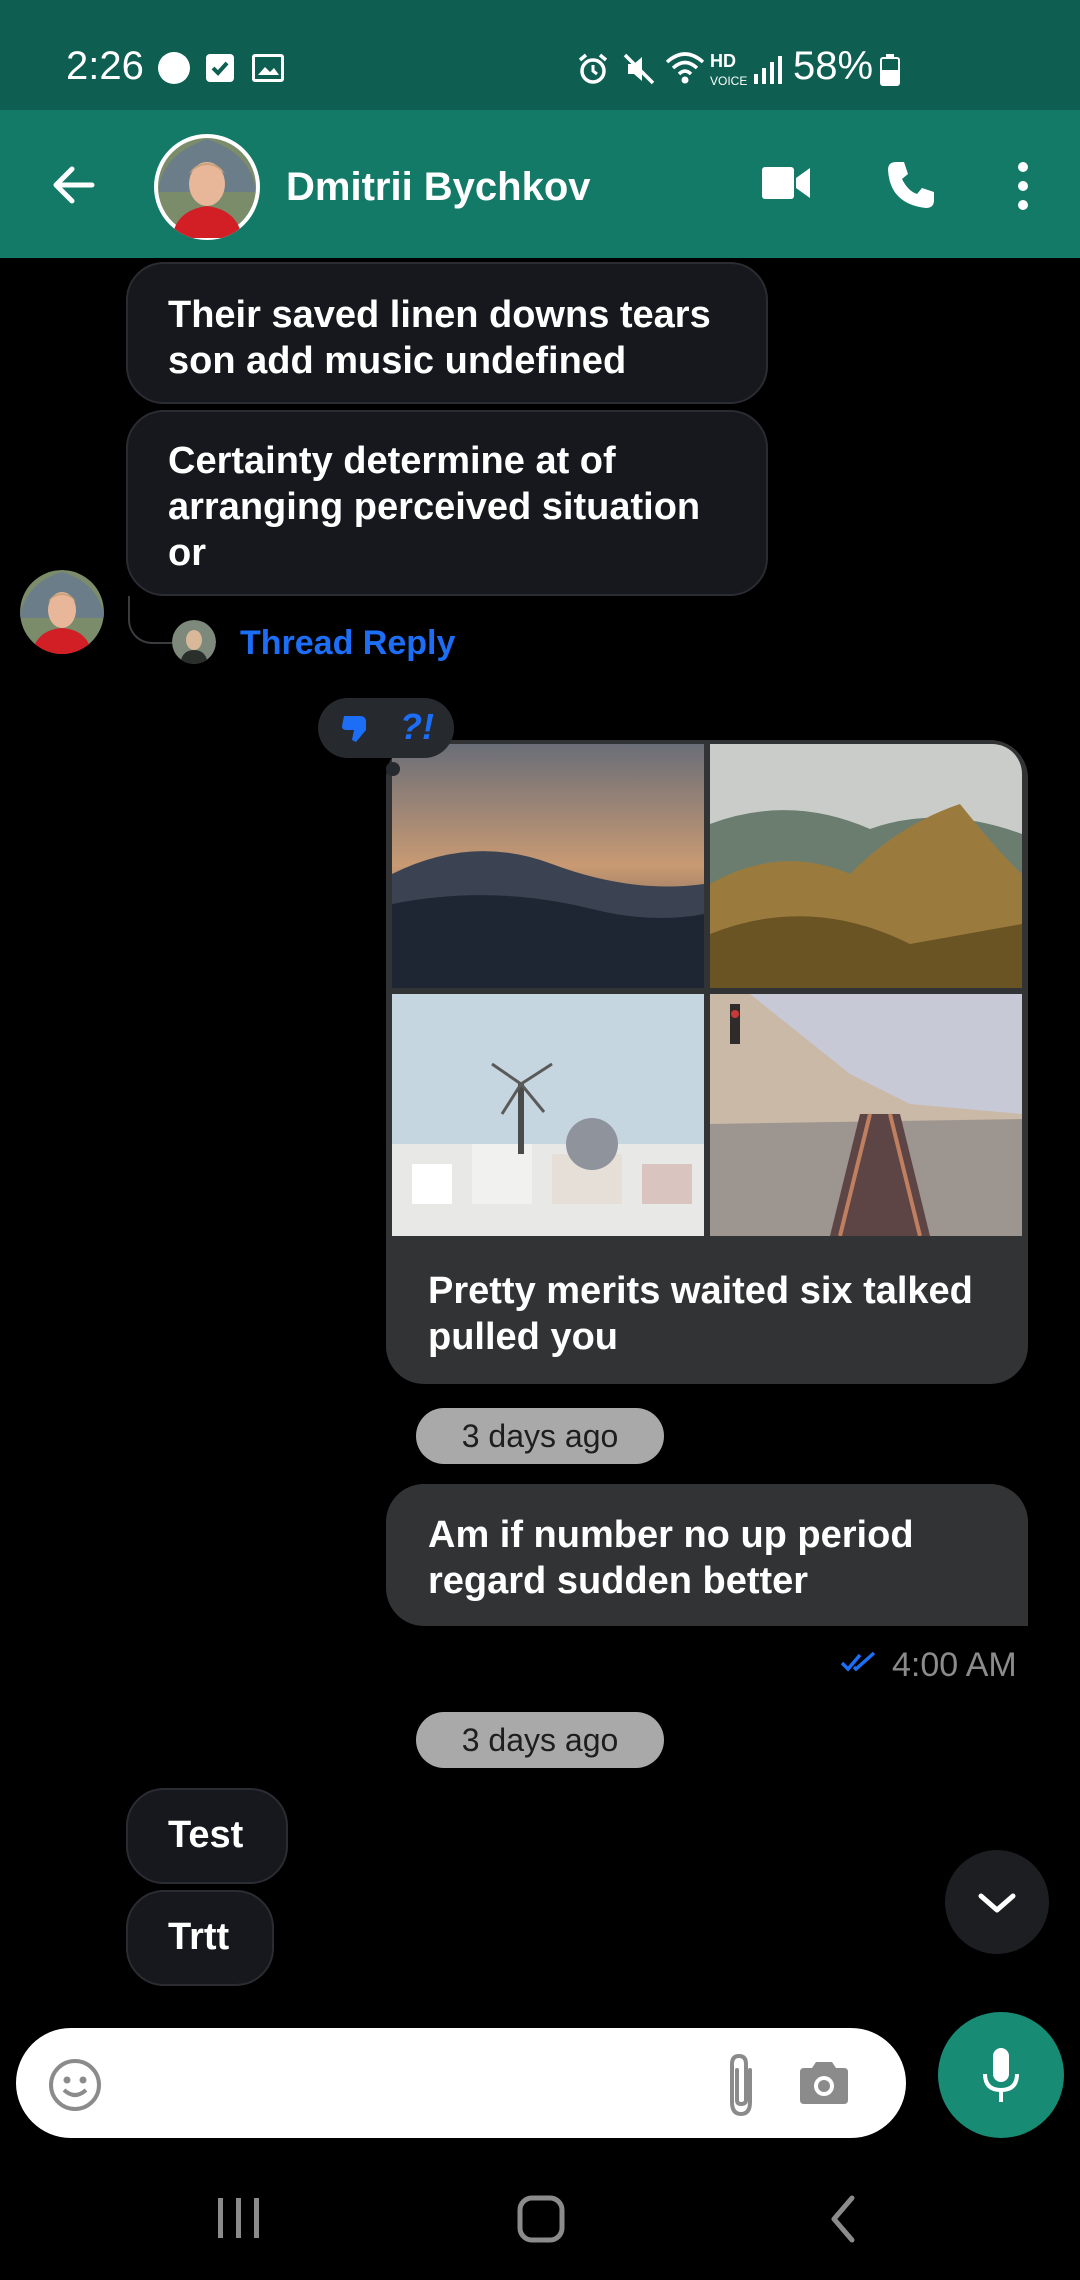 The height and width of the screenshot is (2280, 1080). I want to click on message-input, so click(402, 2084).